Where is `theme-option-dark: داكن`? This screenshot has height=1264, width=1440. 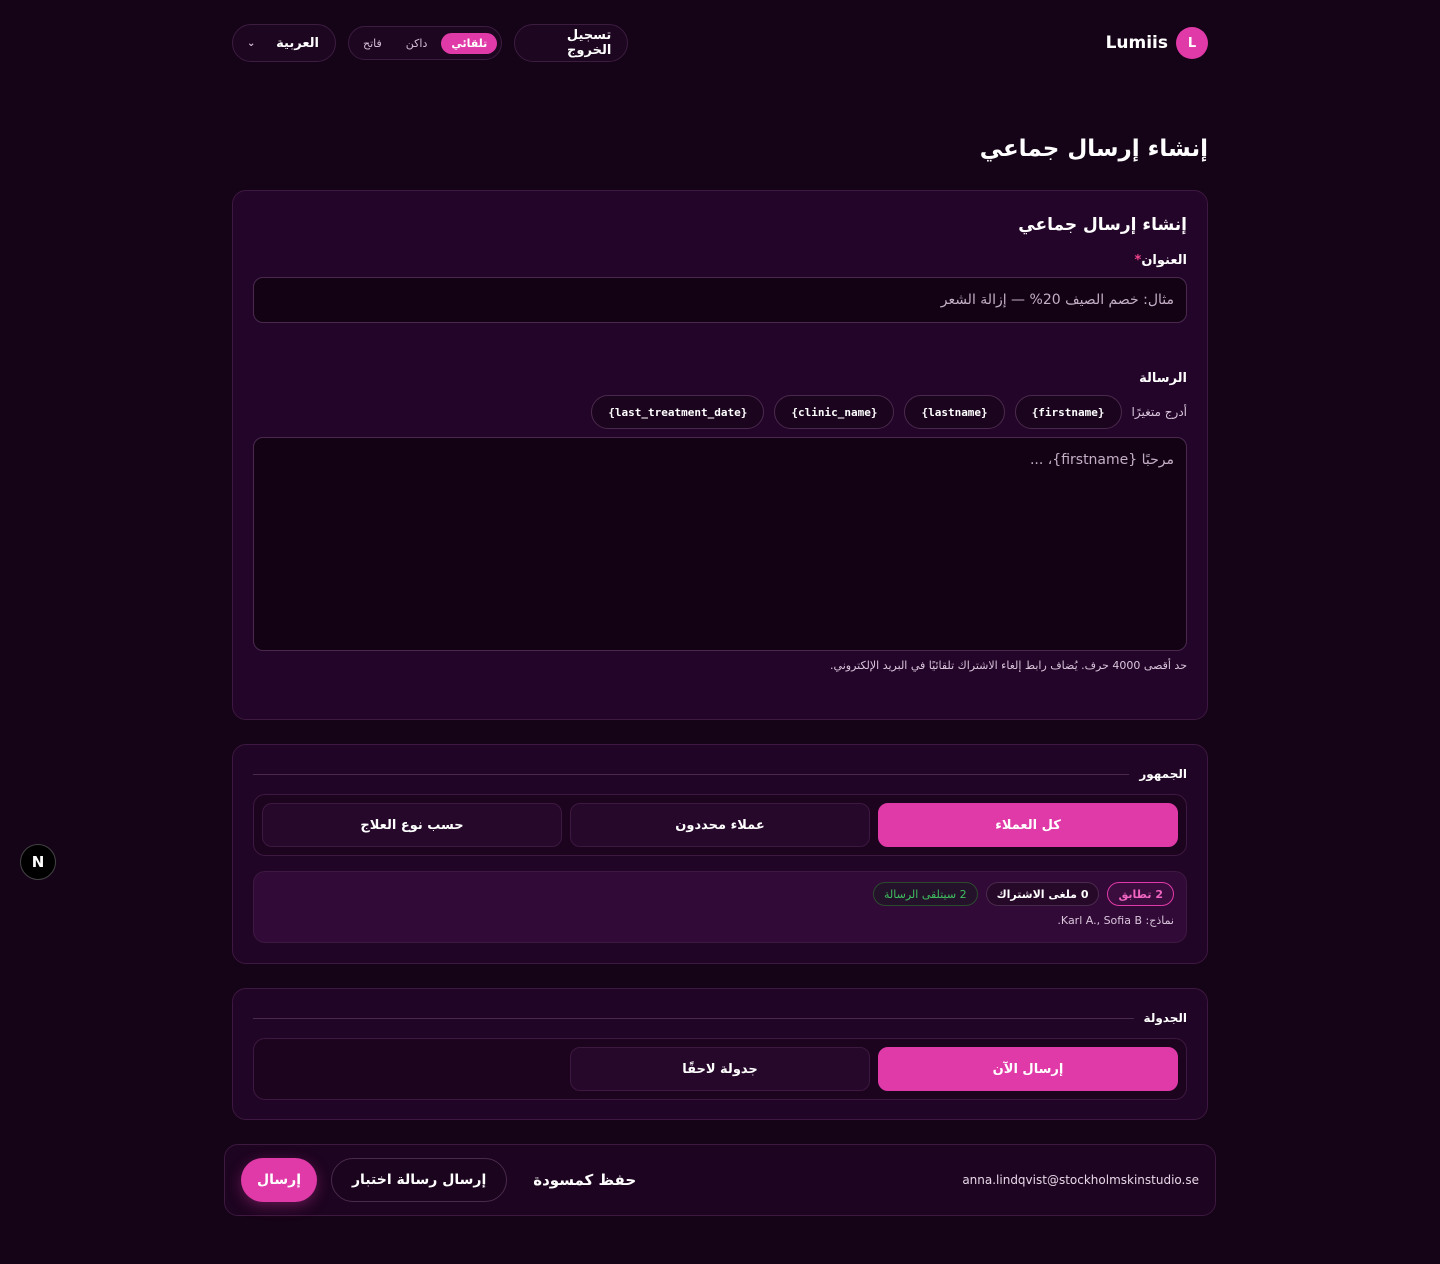 theme-option-dark: داكن is located at coordinates (417, 43).